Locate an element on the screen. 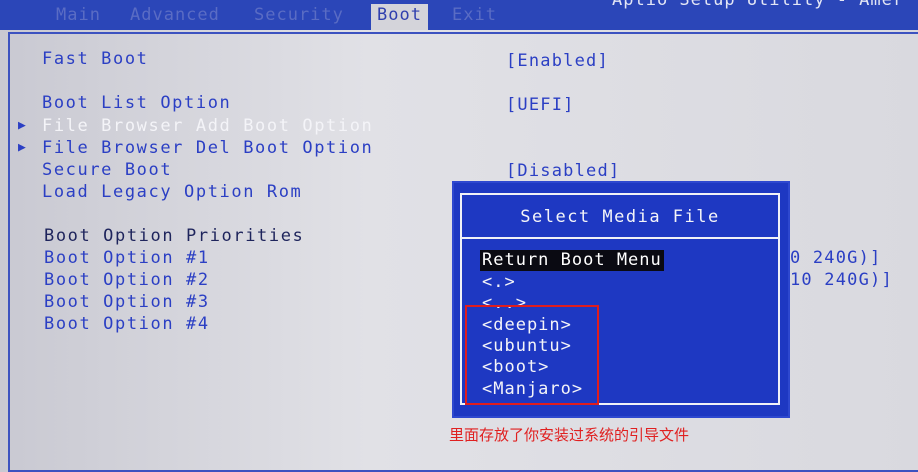 The height and width of the screenshot is (472, 918). setting-fast-boot: Fast Boot is located at coordinates (95, 59).